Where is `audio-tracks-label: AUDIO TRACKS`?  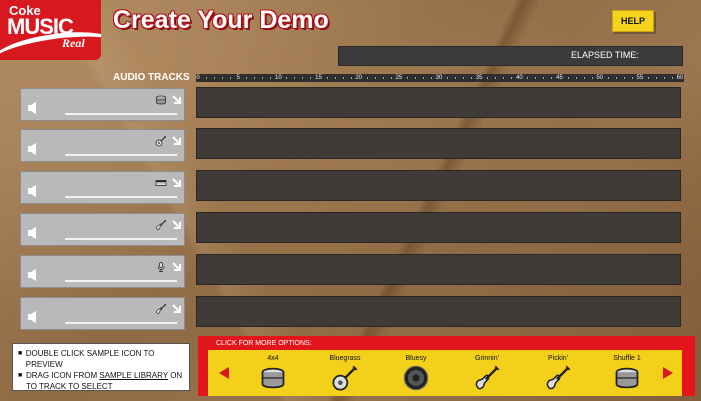 audio-tracks-label: AUDIO TRACKS is located at coordinates (151, 77).